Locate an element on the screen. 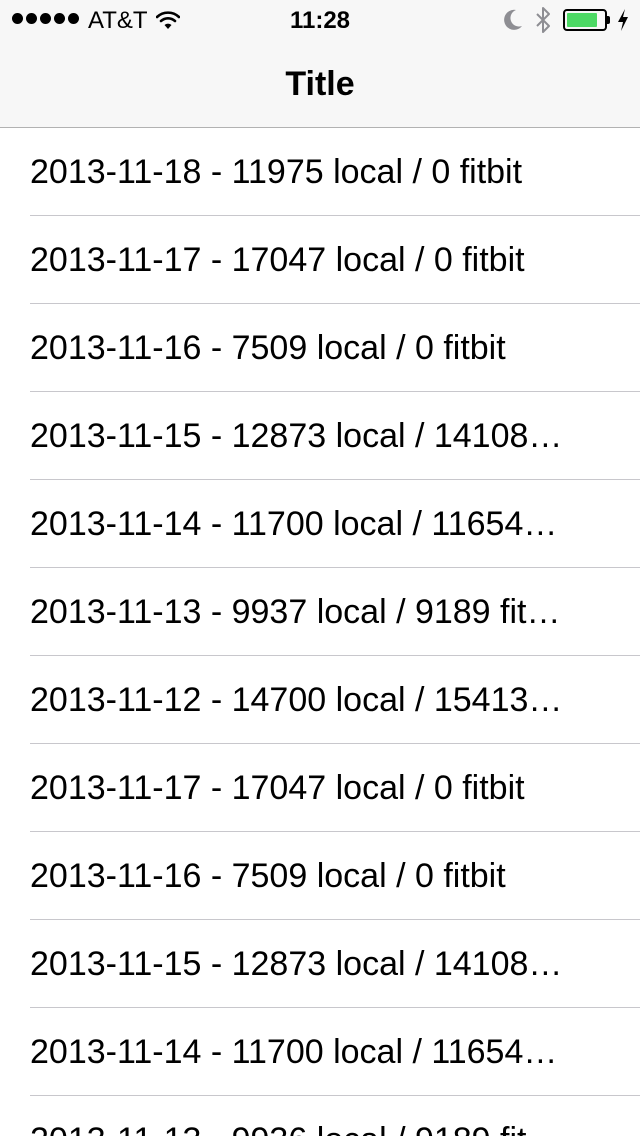 This screenshot has height=1136, width=640. battery-fill is located at coordinates (582, 20).